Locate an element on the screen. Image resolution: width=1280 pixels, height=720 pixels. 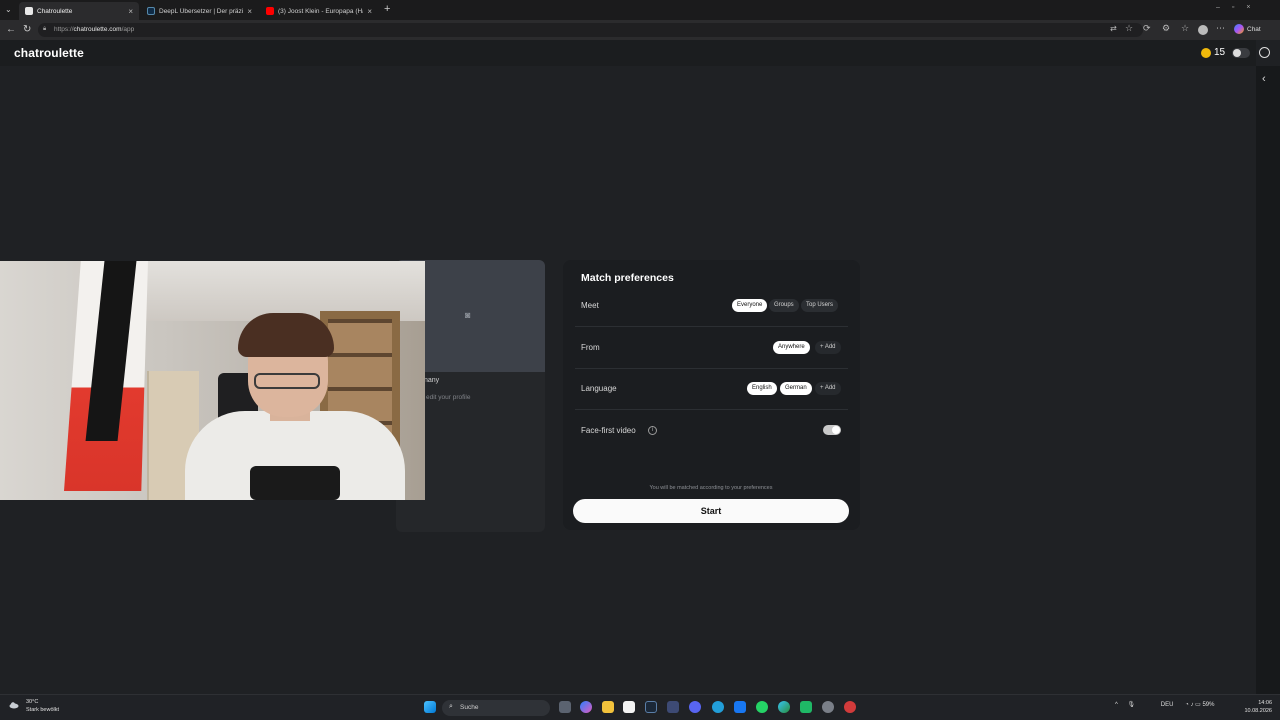
copilot-icon is located at coordinates (1239, 29).